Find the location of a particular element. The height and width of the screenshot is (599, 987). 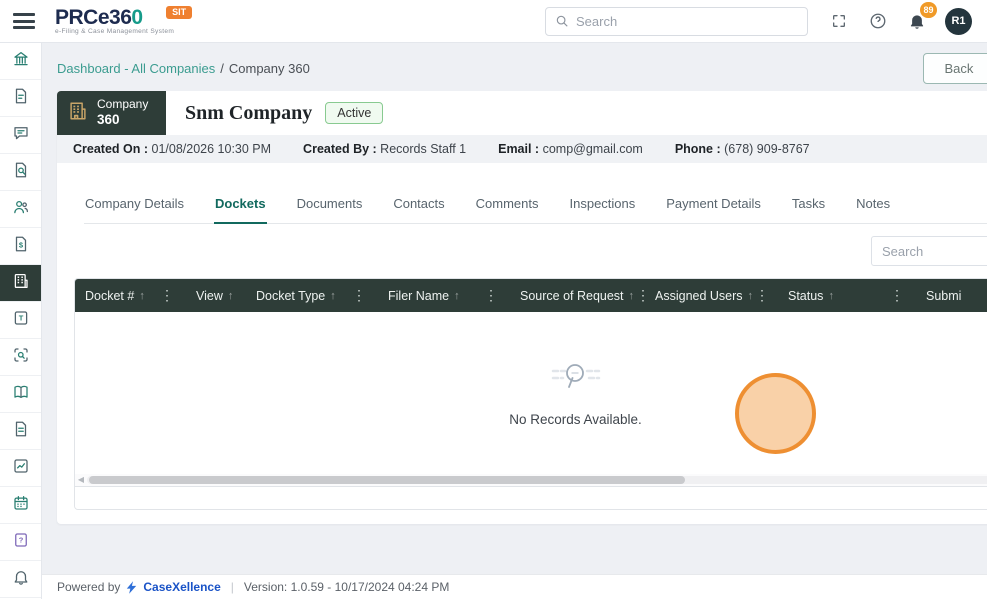

grid-toolbar is located at coordinates (522, 251).